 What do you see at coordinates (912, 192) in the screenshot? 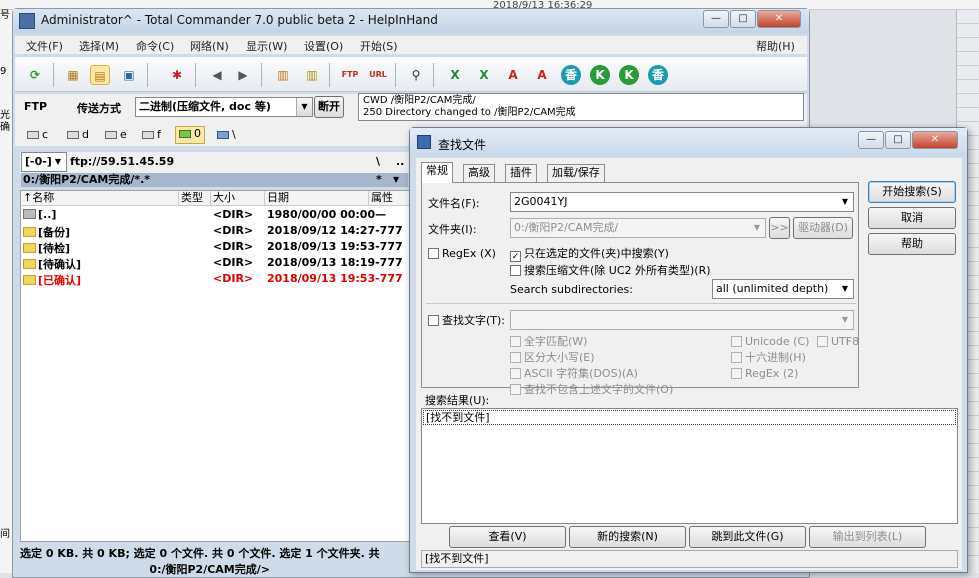
I see `start-search-button: 开始搜索(S)` at bounding box center [912, 192].